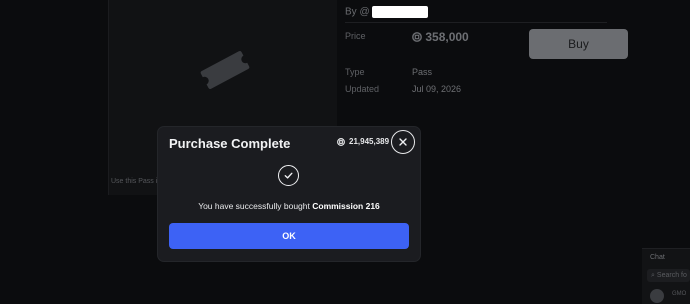  I want to click on updated-value: Jul 09, 2026, so click(437, 89).